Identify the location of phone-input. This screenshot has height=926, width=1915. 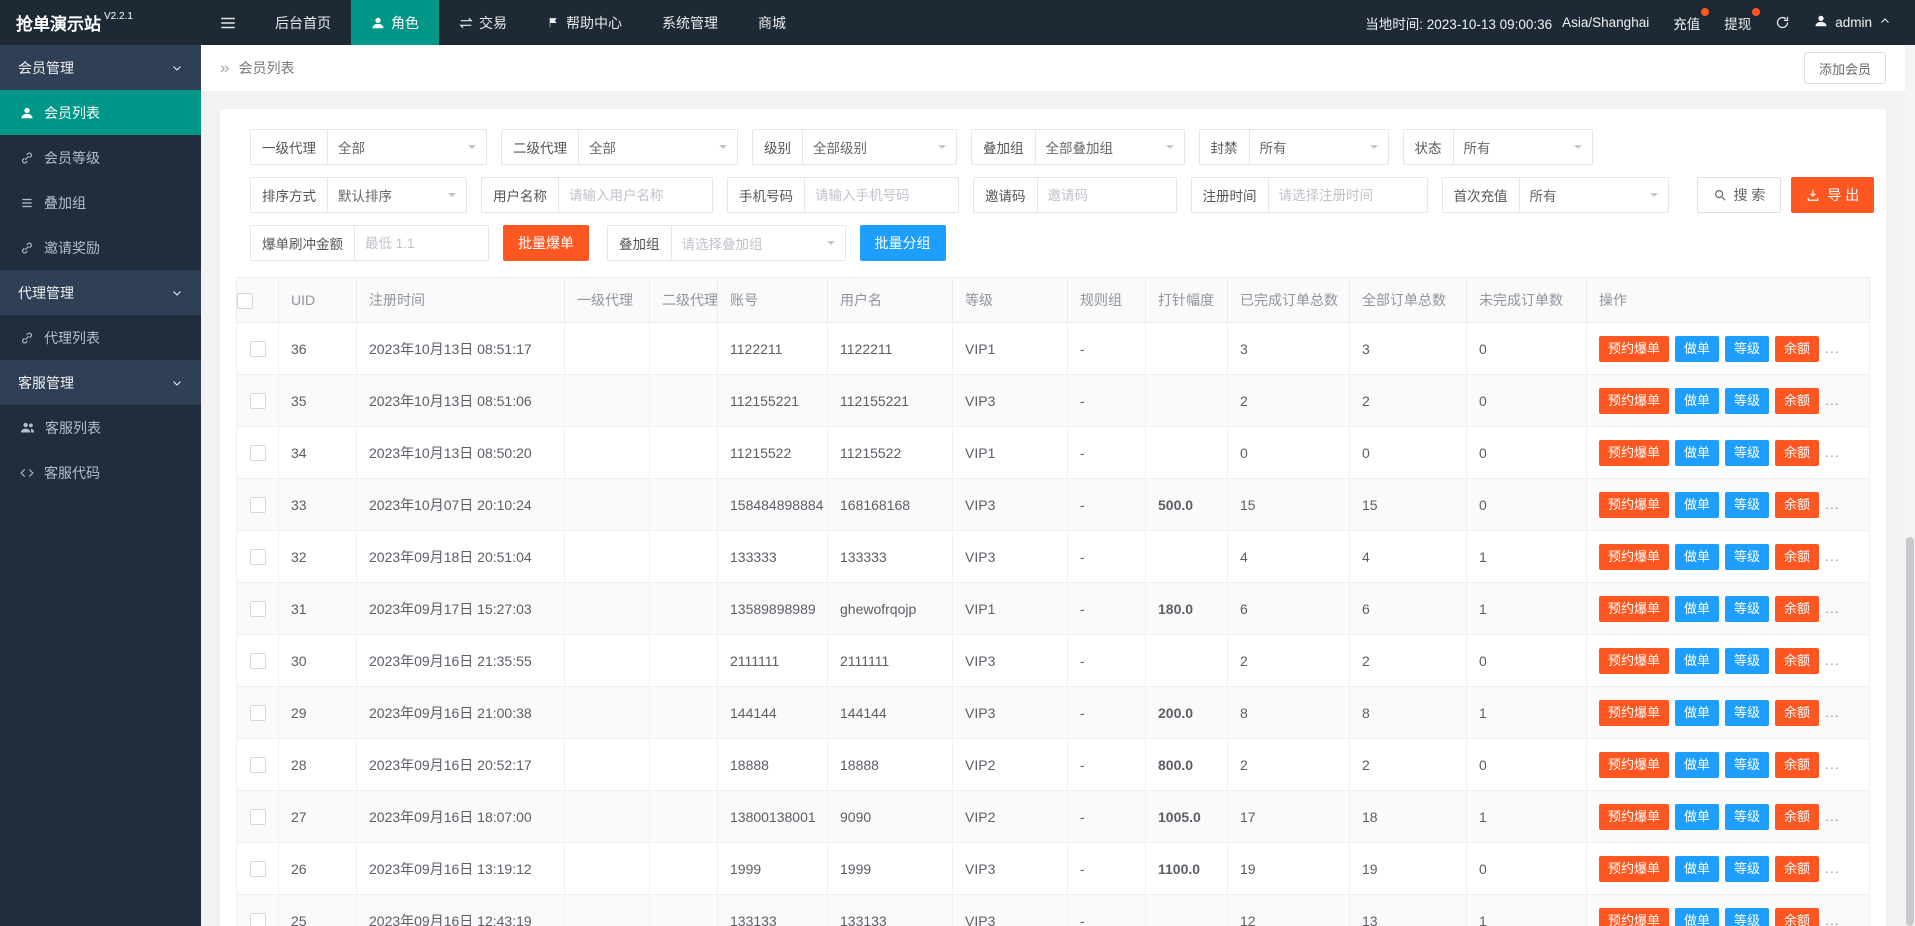
(881, 195).